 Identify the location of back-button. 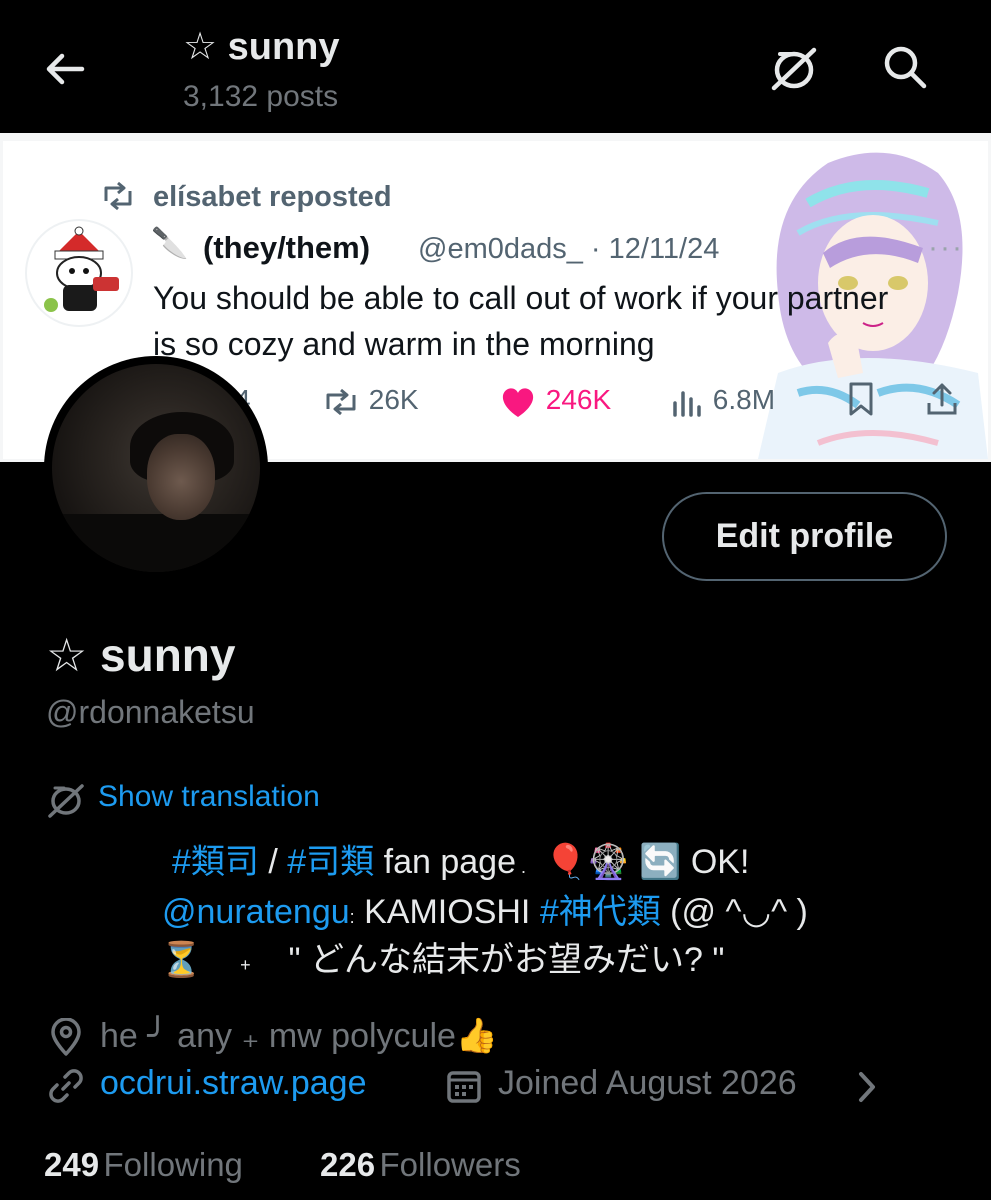
(65, 69).